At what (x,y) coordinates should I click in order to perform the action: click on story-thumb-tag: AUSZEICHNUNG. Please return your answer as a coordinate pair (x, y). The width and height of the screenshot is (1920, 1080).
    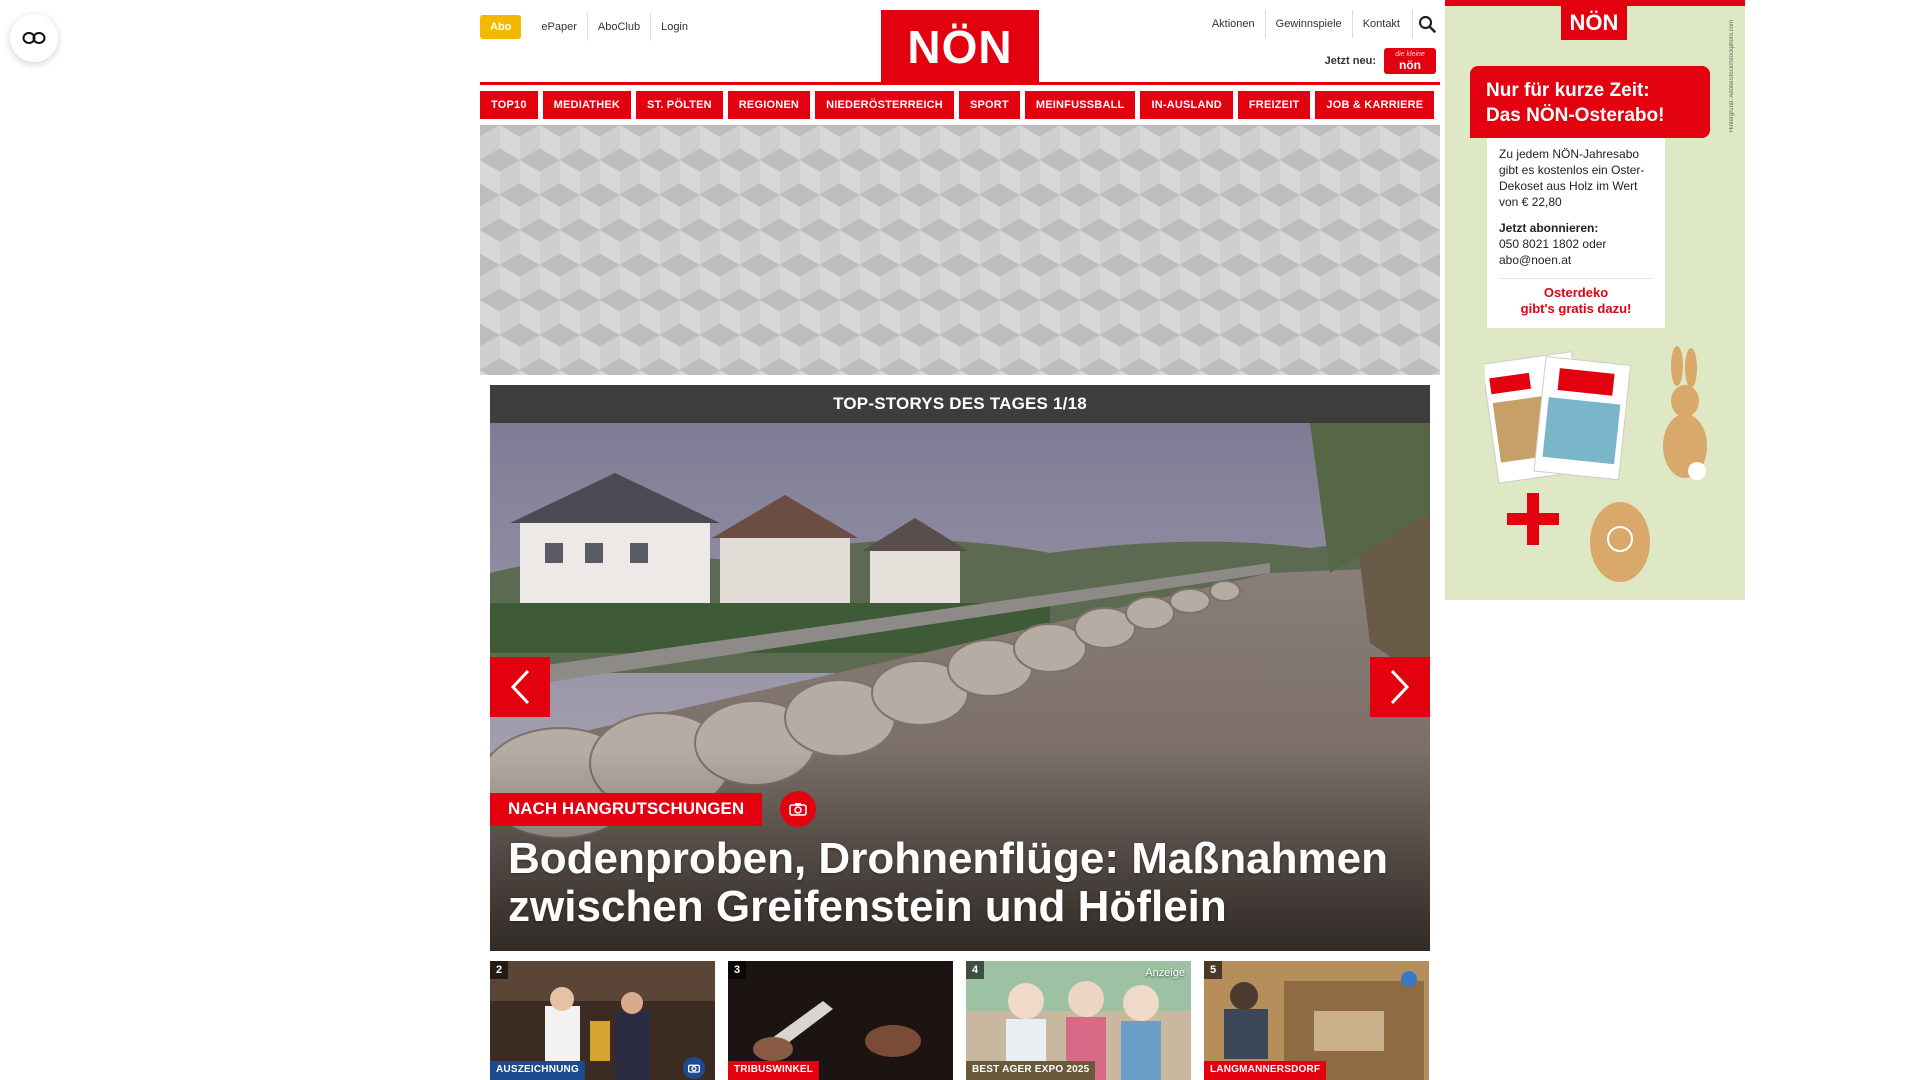
    Looking at the image, I should click on (537, 1070).